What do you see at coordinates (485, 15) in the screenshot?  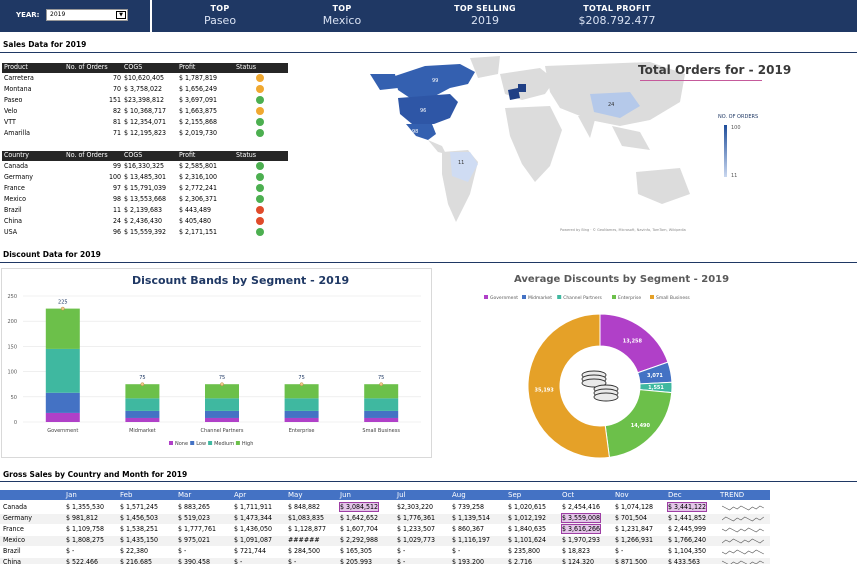 I see `kpi-top-selling: TOP SELLING 2019` at bounding box center [485, 15].